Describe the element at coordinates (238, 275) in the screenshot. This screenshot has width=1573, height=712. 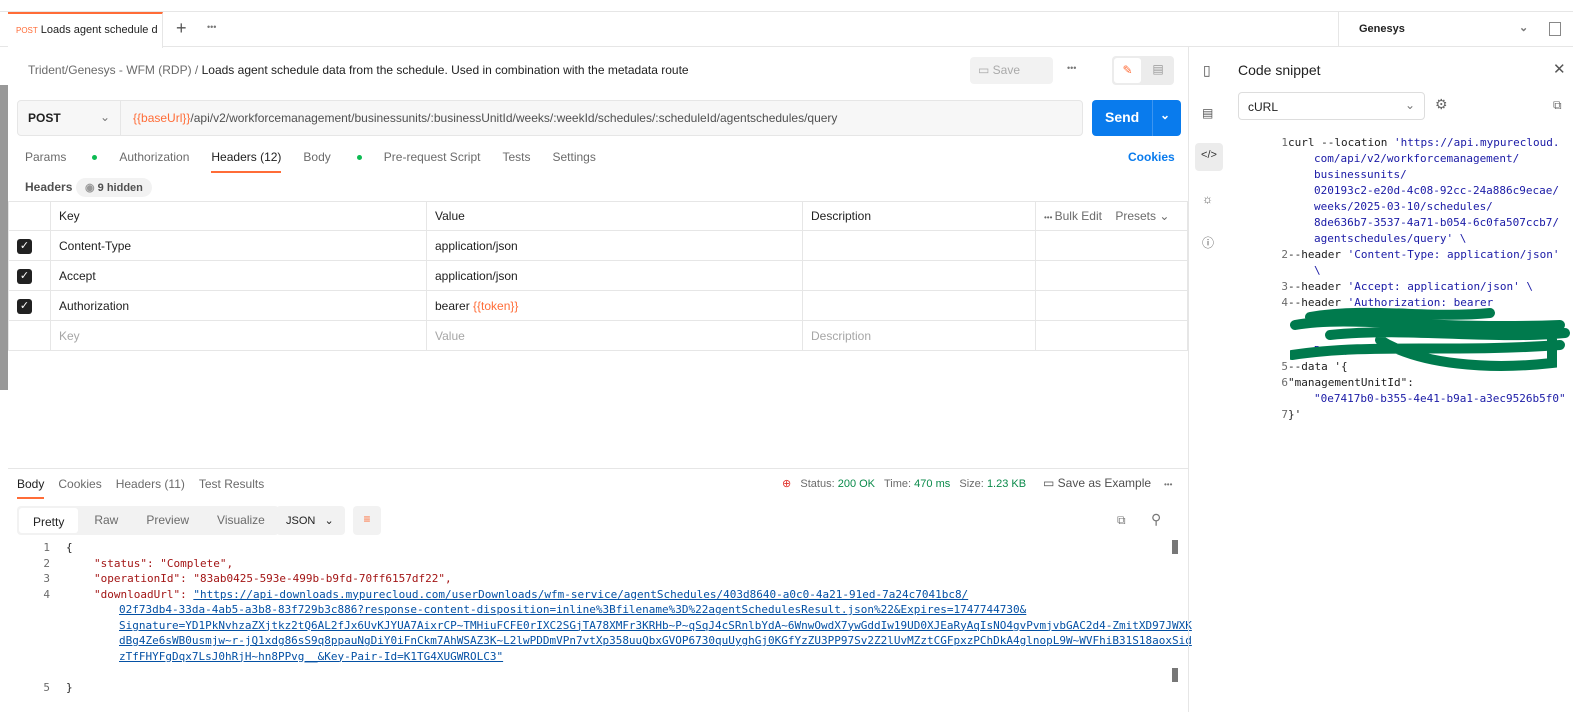
I see `header-key: Accept` at that location.